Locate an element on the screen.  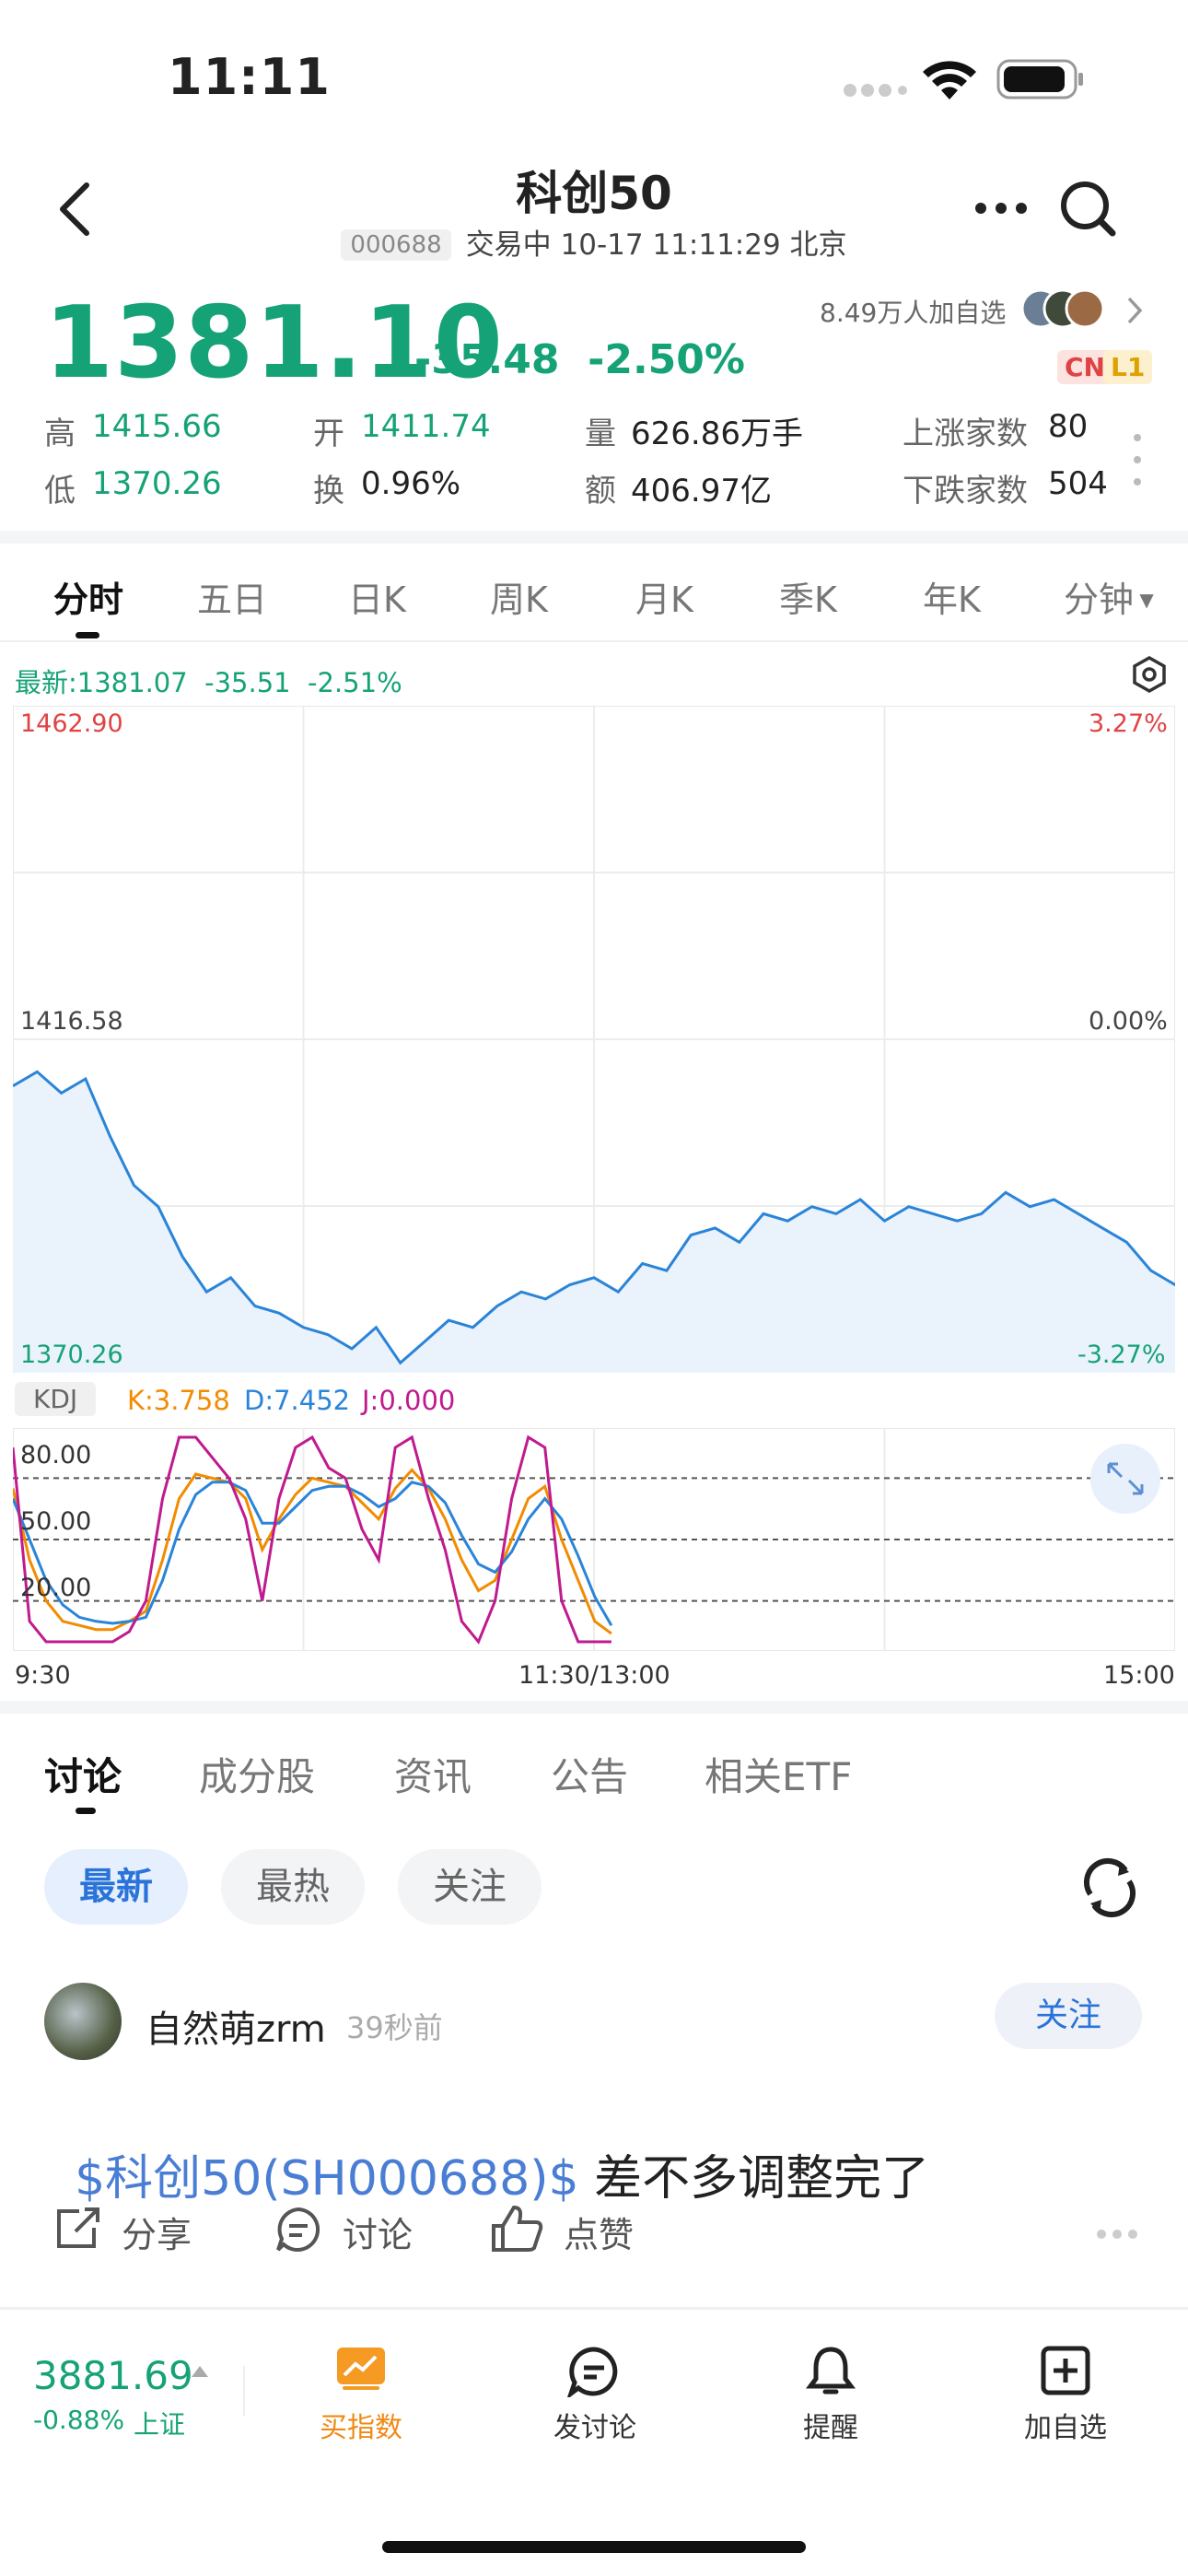
tab-underline is located at coordinates (87, 635).